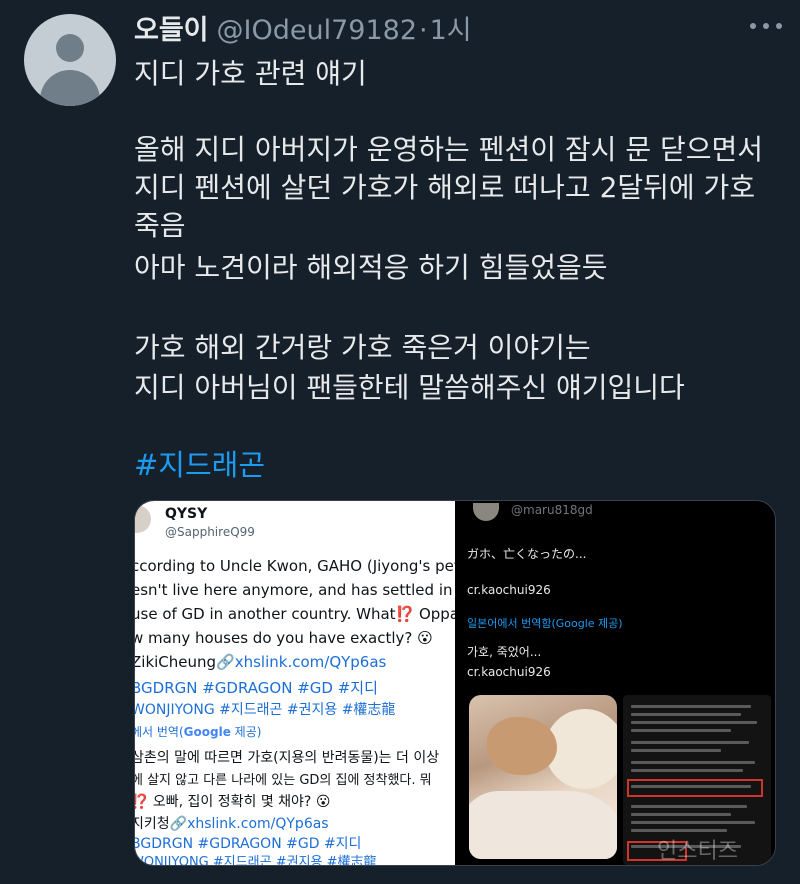 This screenshot has height=884, width=800. I want to click on quoted-author: ZikiCheung, so click(176, 662).